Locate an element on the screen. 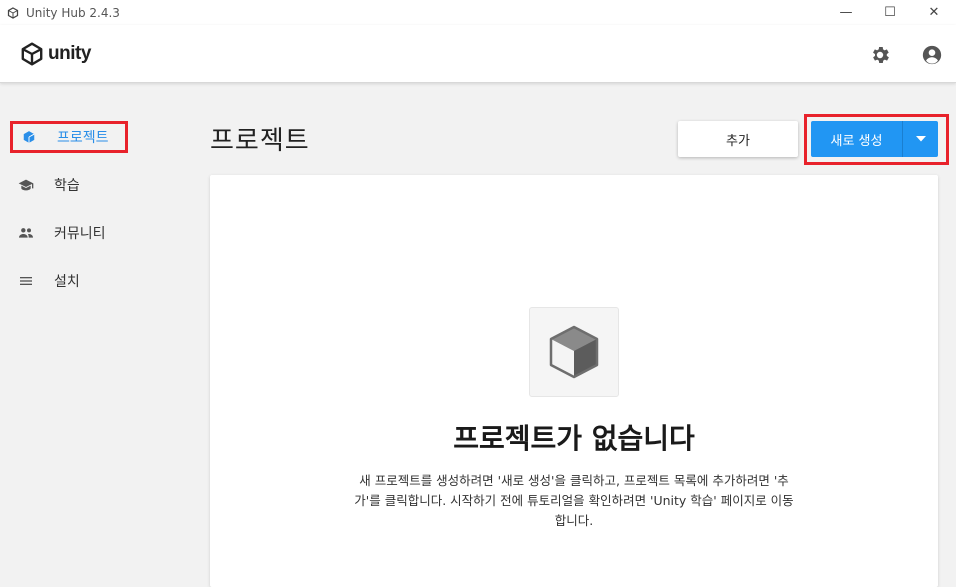 The height and width of the screenshot is (587, 956). new-project-dropdown-button is located at coordinates (920, 139).